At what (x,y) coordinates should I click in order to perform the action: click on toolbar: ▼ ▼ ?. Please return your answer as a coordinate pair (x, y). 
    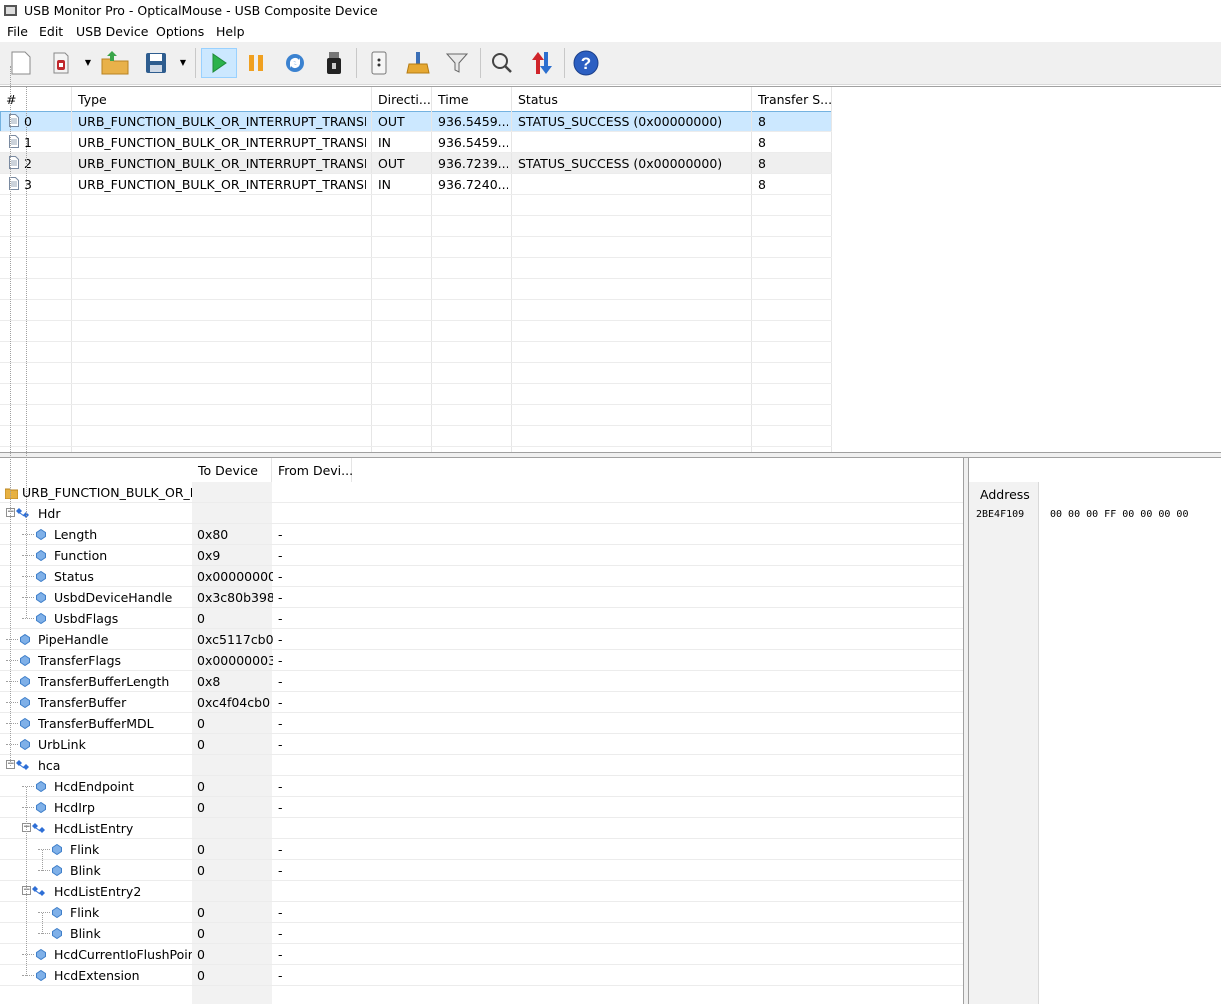
    Looking at the image, I should click on (610, 63).